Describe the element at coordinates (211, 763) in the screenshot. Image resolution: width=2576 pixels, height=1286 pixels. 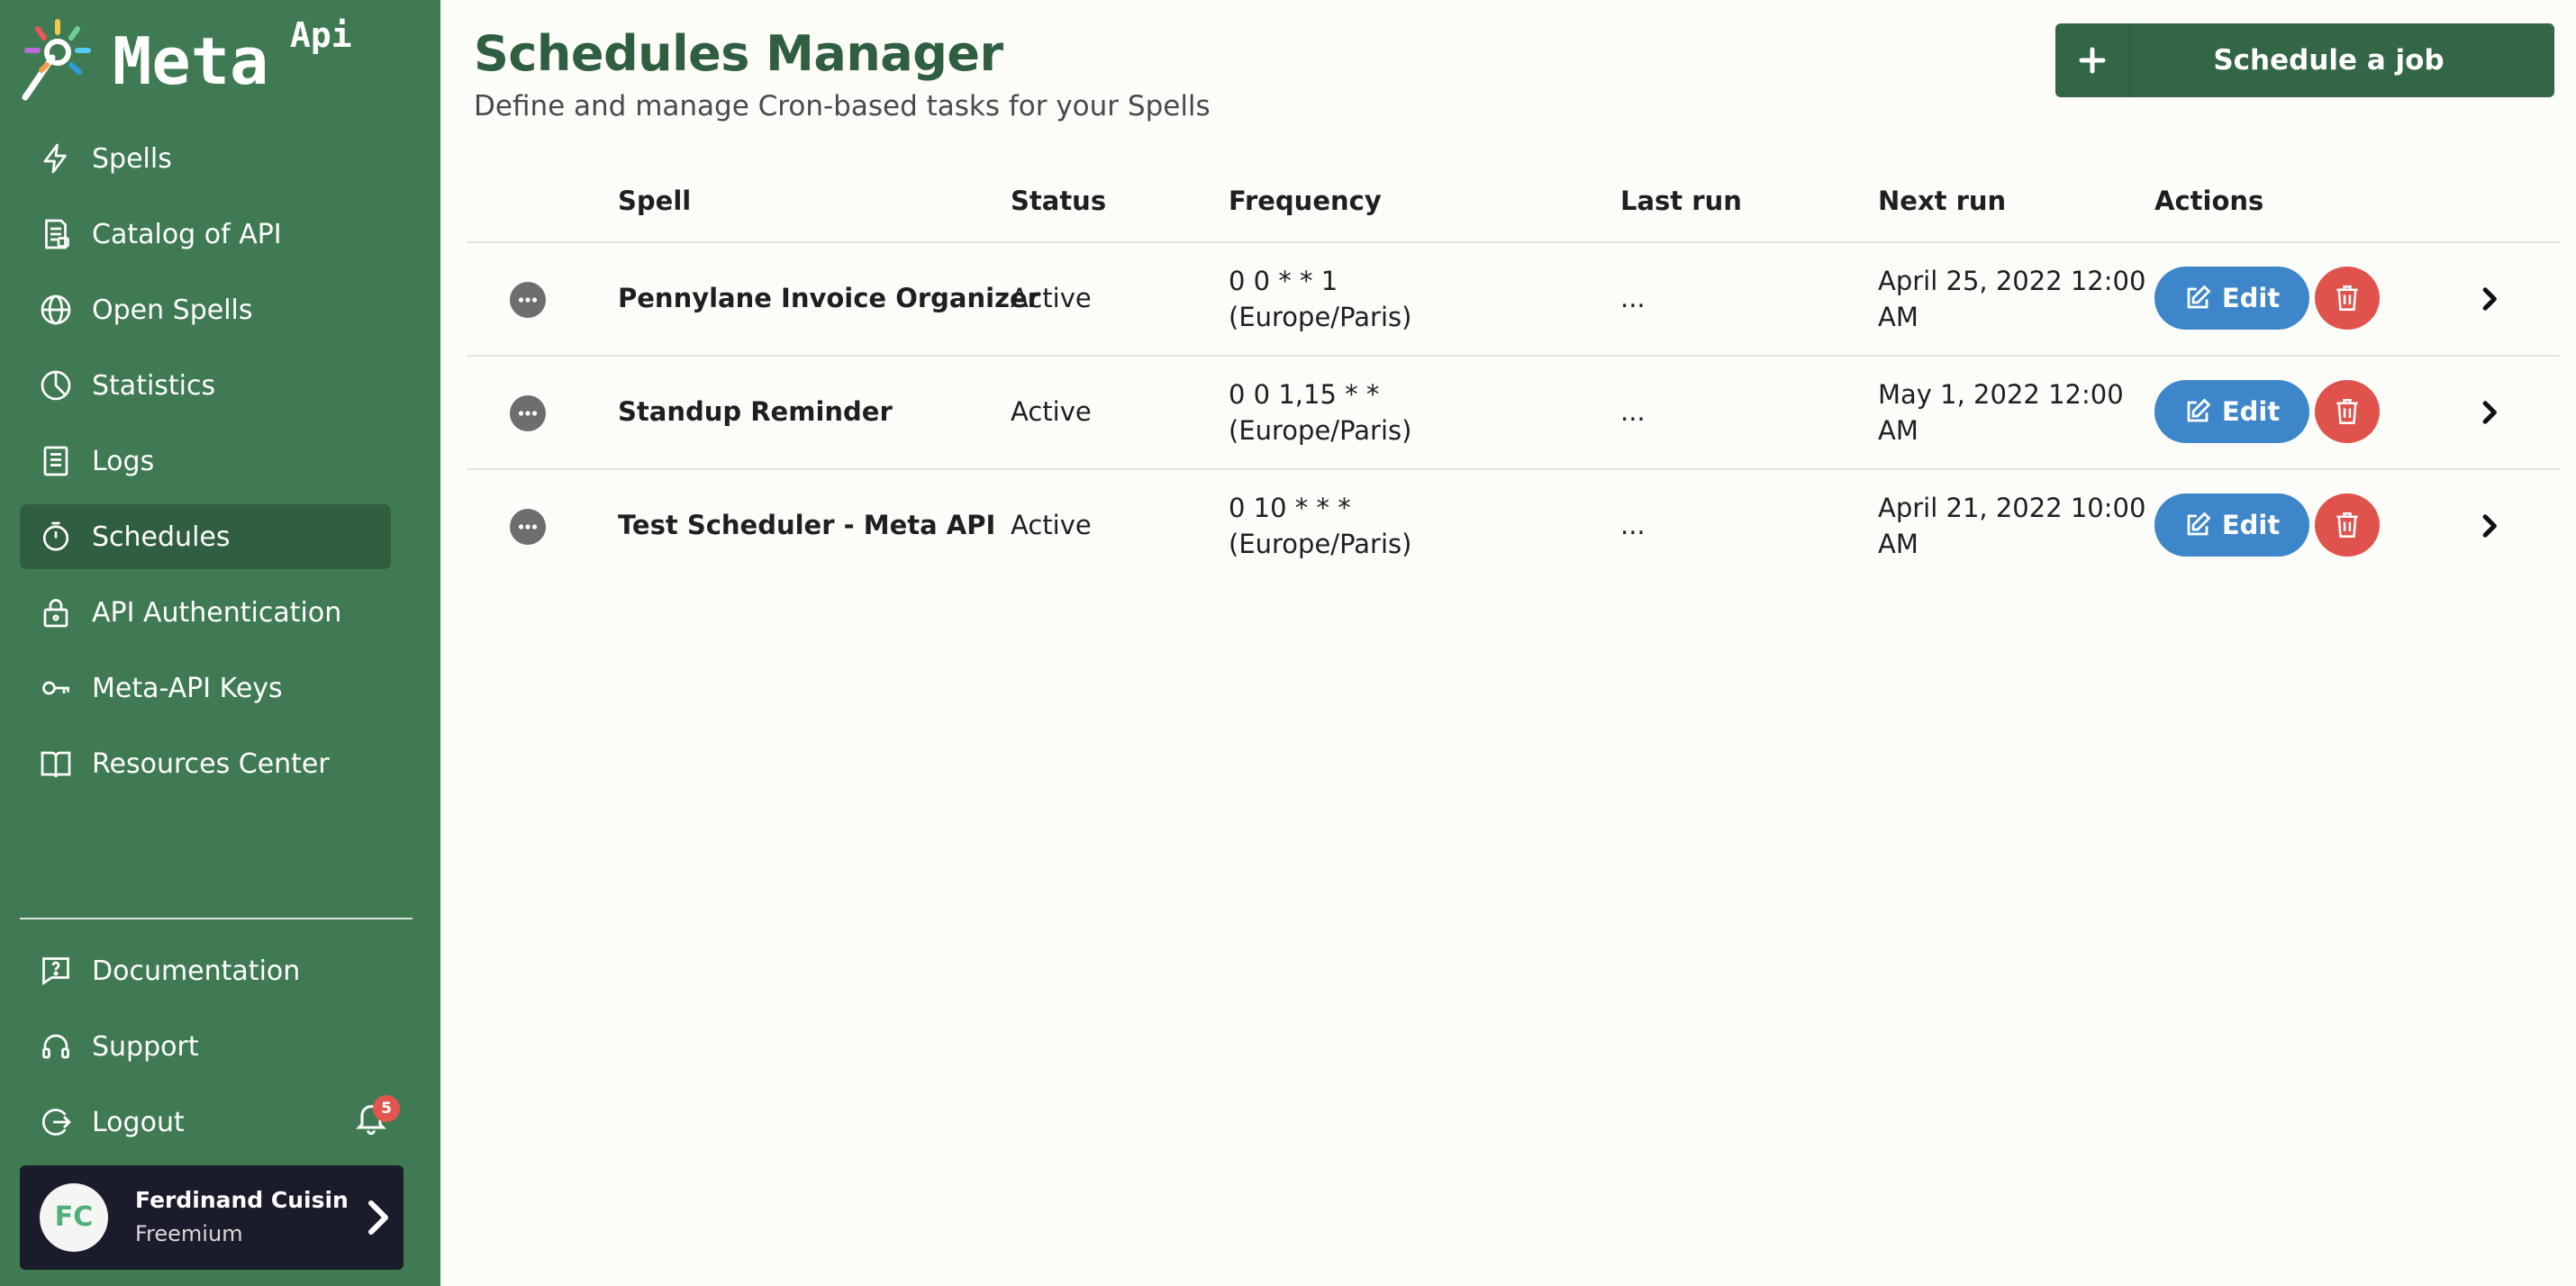
I see `sidebar-item-label: Resources Center` at that location.